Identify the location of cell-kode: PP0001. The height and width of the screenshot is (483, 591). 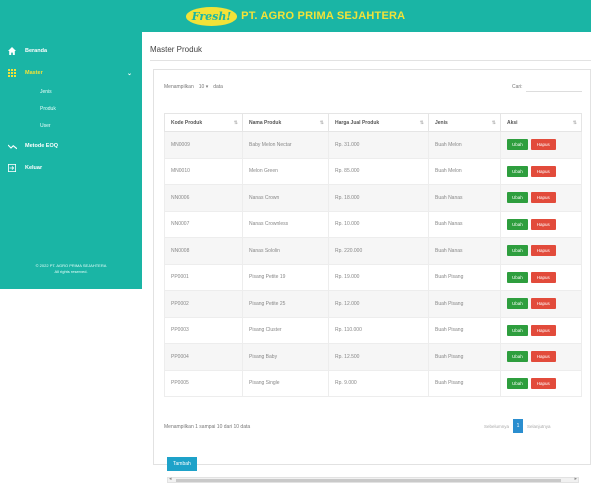
(203, 277).